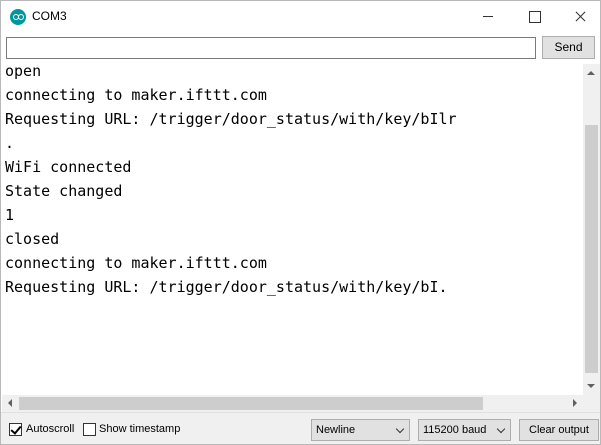 This screenshot has height=445, width=601. Describe the element at coordinates (251, 403) in the screenshot. I see `horizontal-scroll-thumb` at that location.